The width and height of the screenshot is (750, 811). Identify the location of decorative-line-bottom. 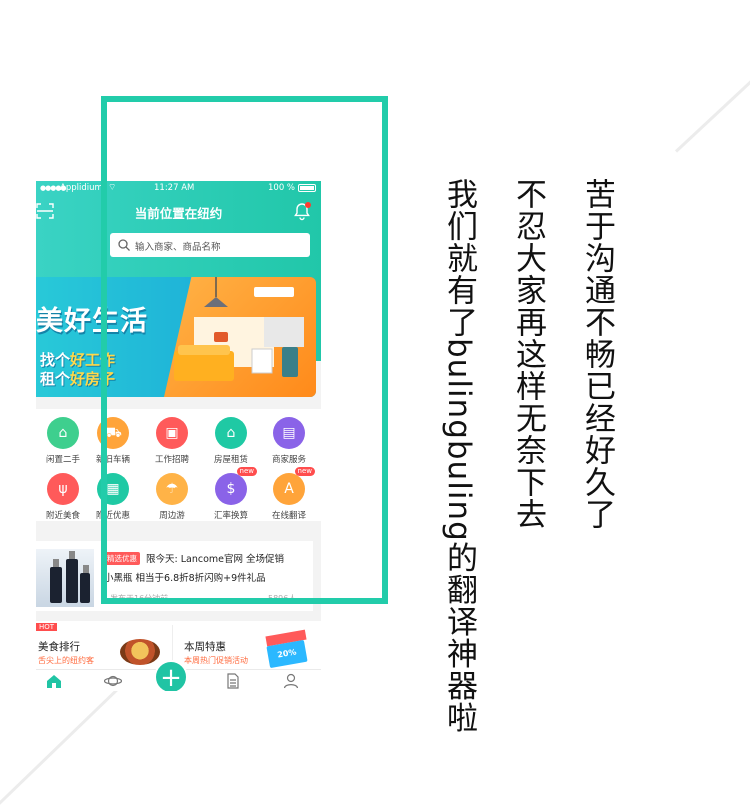
(60, 748).